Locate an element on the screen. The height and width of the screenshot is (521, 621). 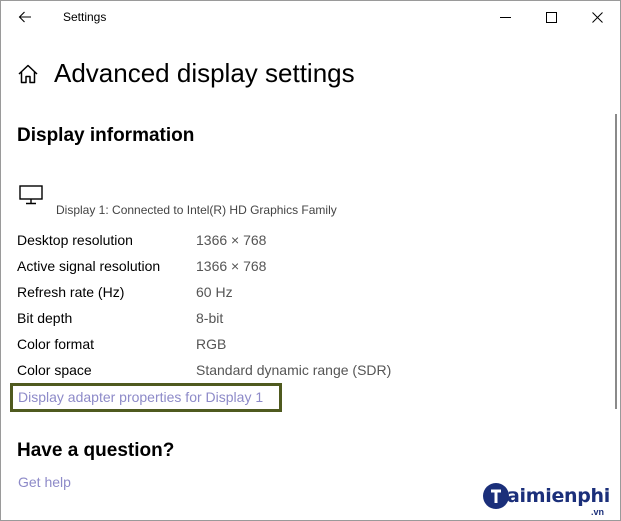
maximize-icon is located at coordinates (551, 17).